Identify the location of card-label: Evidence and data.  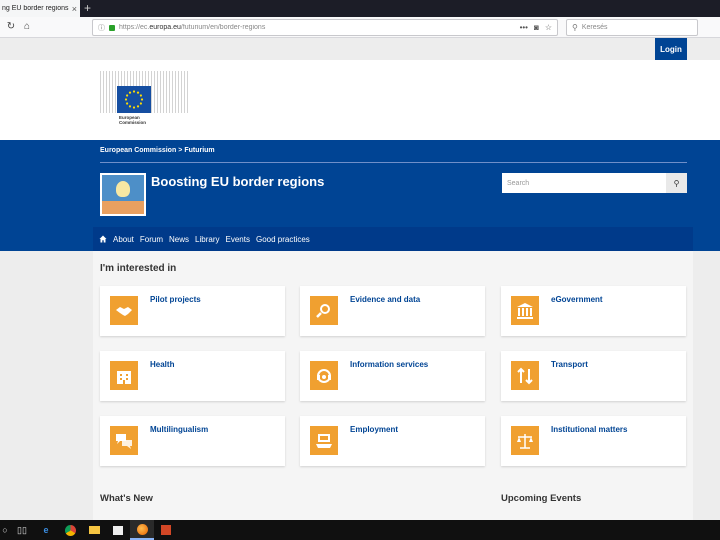
(385, 299).